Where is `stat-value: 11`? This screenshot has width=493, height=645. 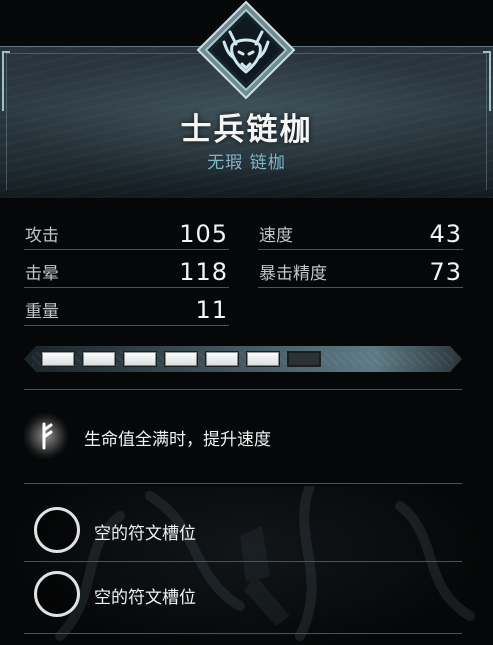
stat-value: 11 is located at coordinates (211, 310).